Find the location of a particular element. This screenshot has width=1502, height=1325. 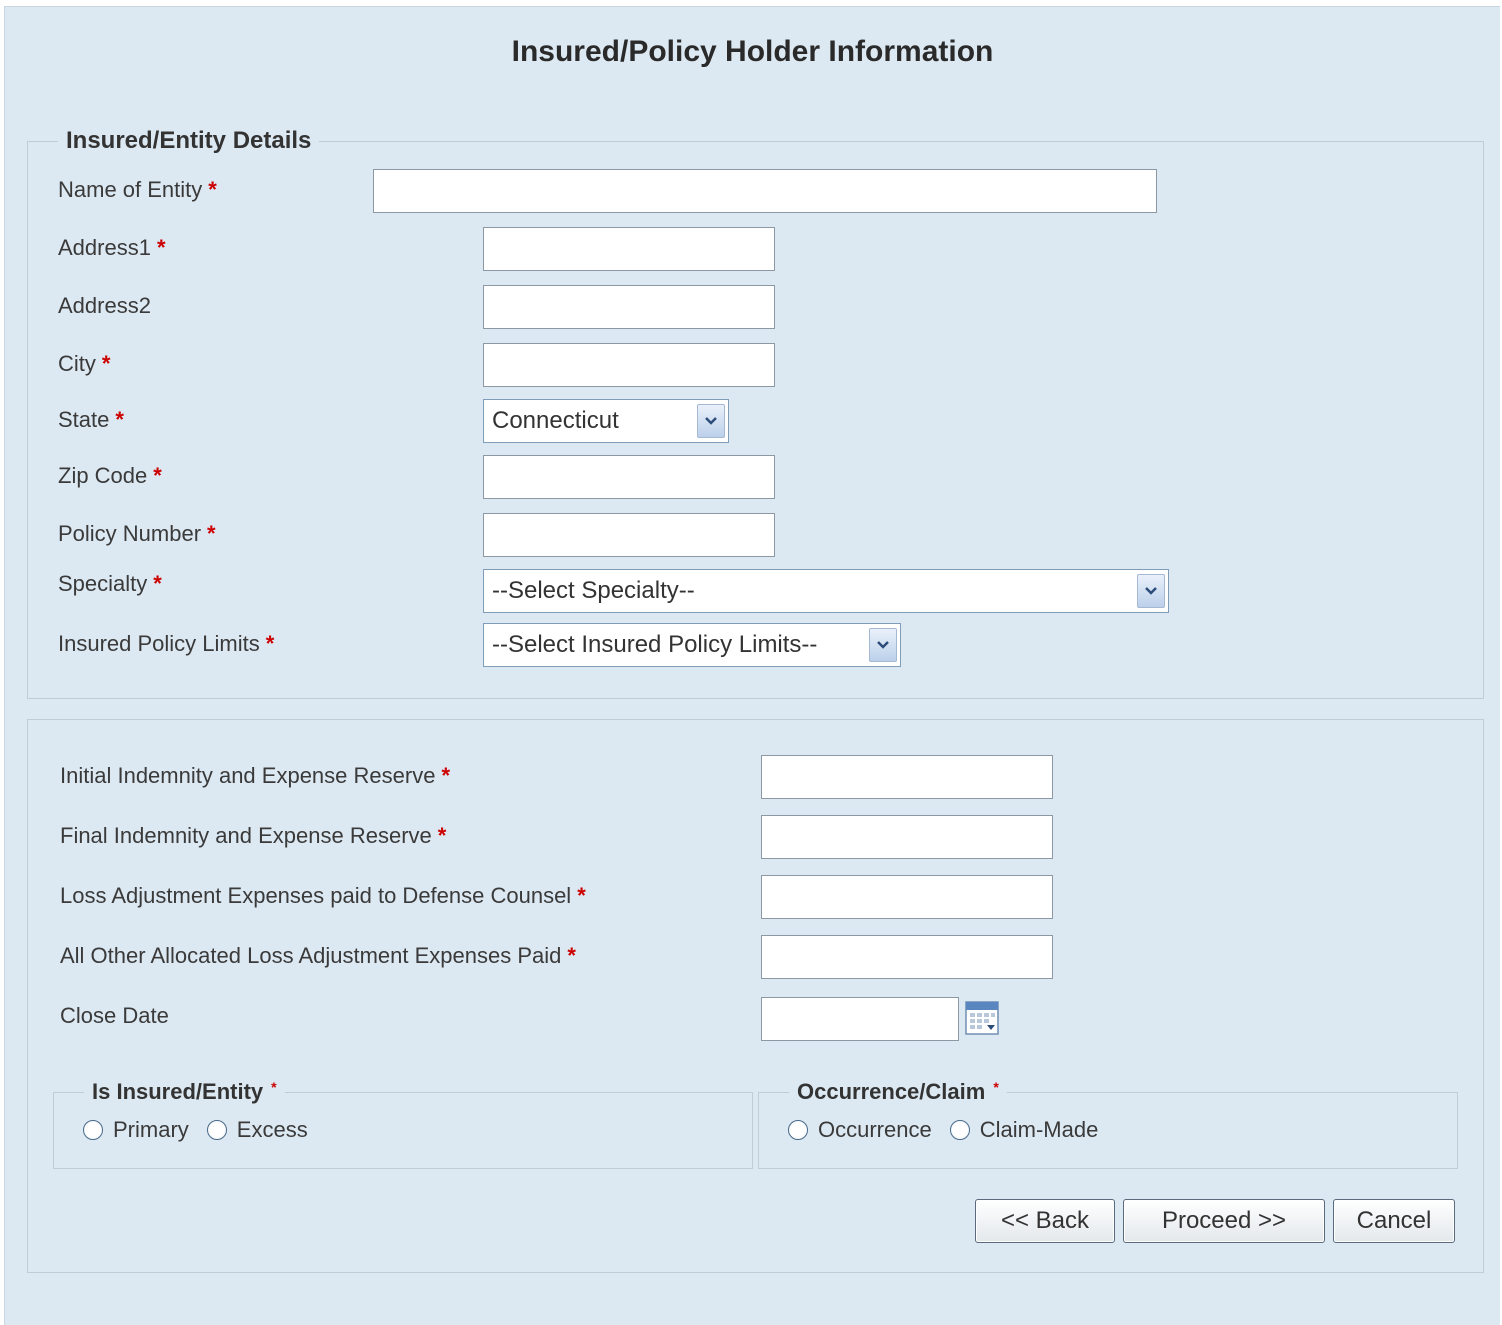

initial-reserve-input is located at coordinates (907, 777).